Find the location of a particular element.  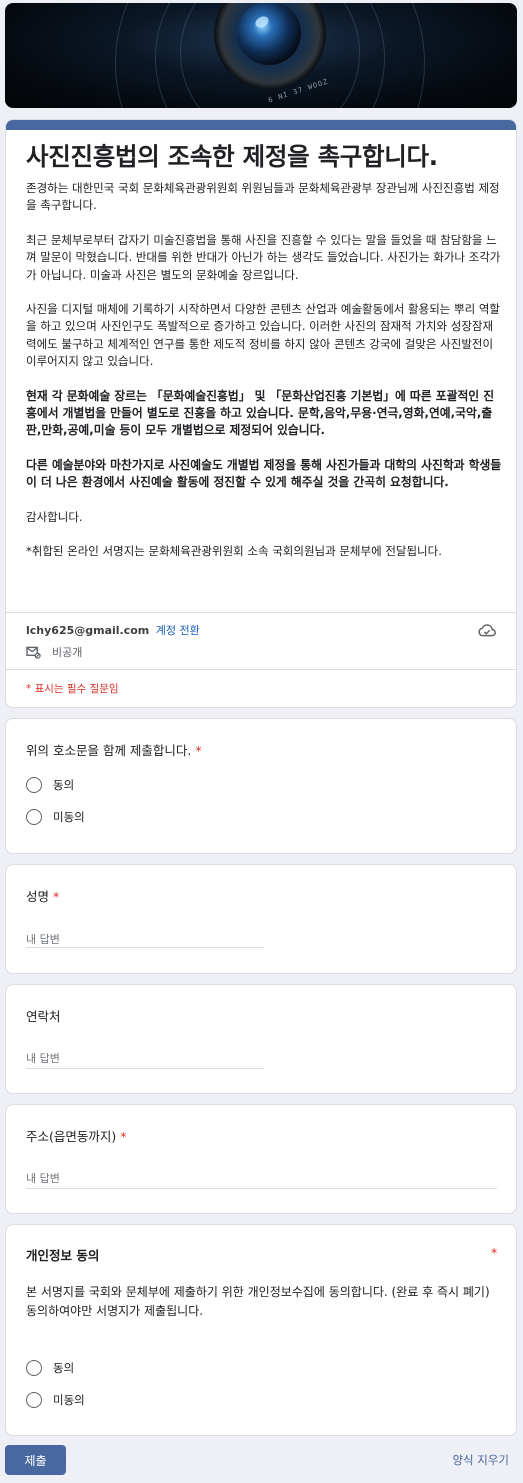

switch-account-link: 계정 전환 is located at coordinates (178, 630).